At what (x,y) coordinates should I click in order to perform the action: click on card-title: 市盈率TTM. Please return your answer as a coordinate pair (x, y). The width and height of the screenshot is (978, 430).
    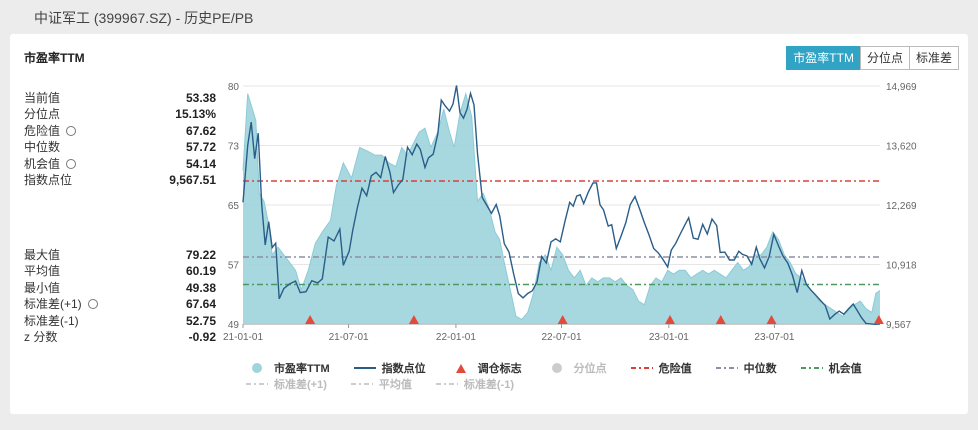
    Looking at the image, I should click on (54, 58).